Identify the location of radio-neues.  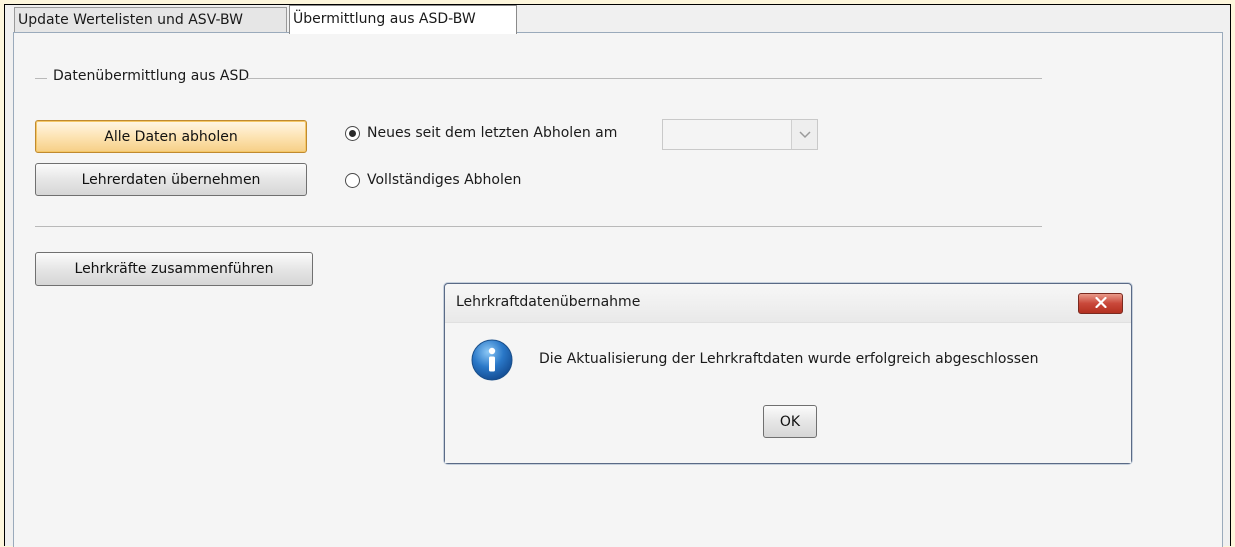
(352, 133).